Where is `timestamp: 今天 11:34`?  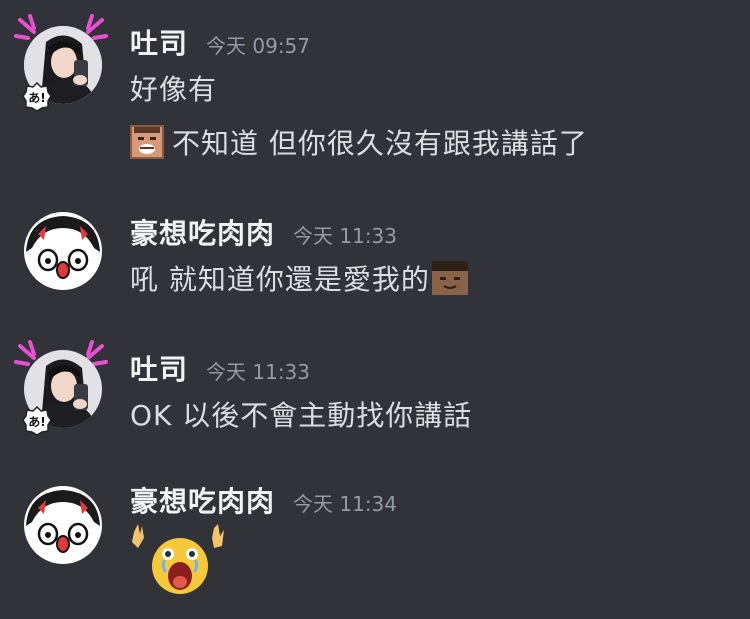 timestamp: 今天 11:34 is located at coordinates (345, 502).